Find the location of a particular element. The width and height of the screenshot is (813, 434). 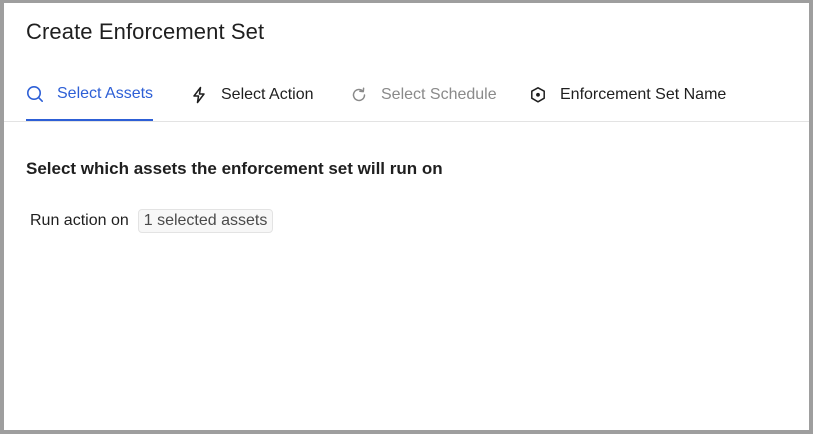

tab-enforcement-set-name: Enforcement Set Name is located at coordinates (627, 95).